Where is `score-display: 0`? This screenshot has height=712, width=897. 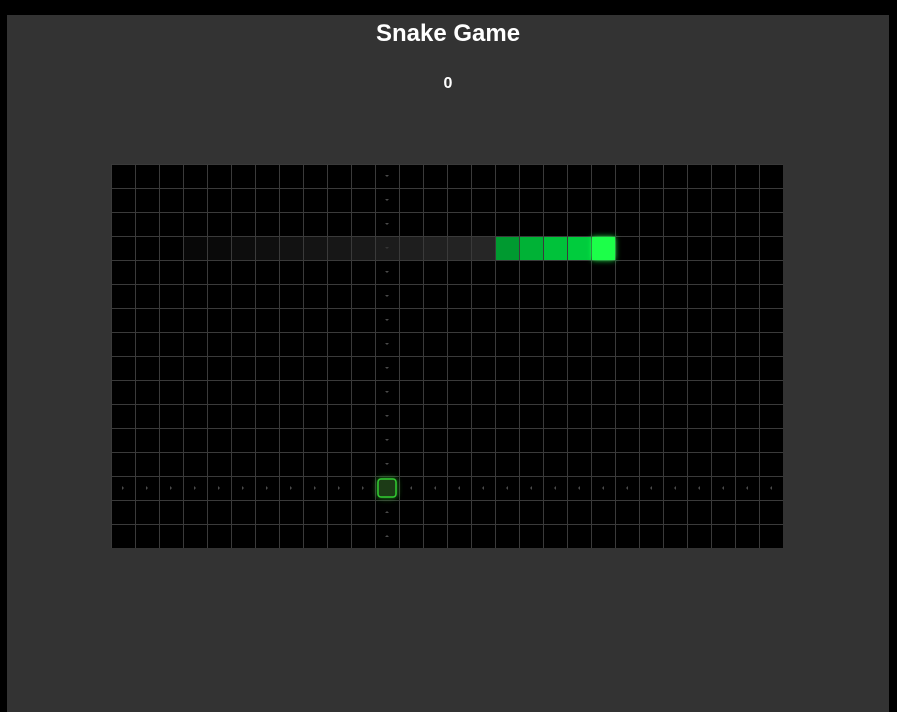
score-display: 0 is located at coordinates (448, 83).